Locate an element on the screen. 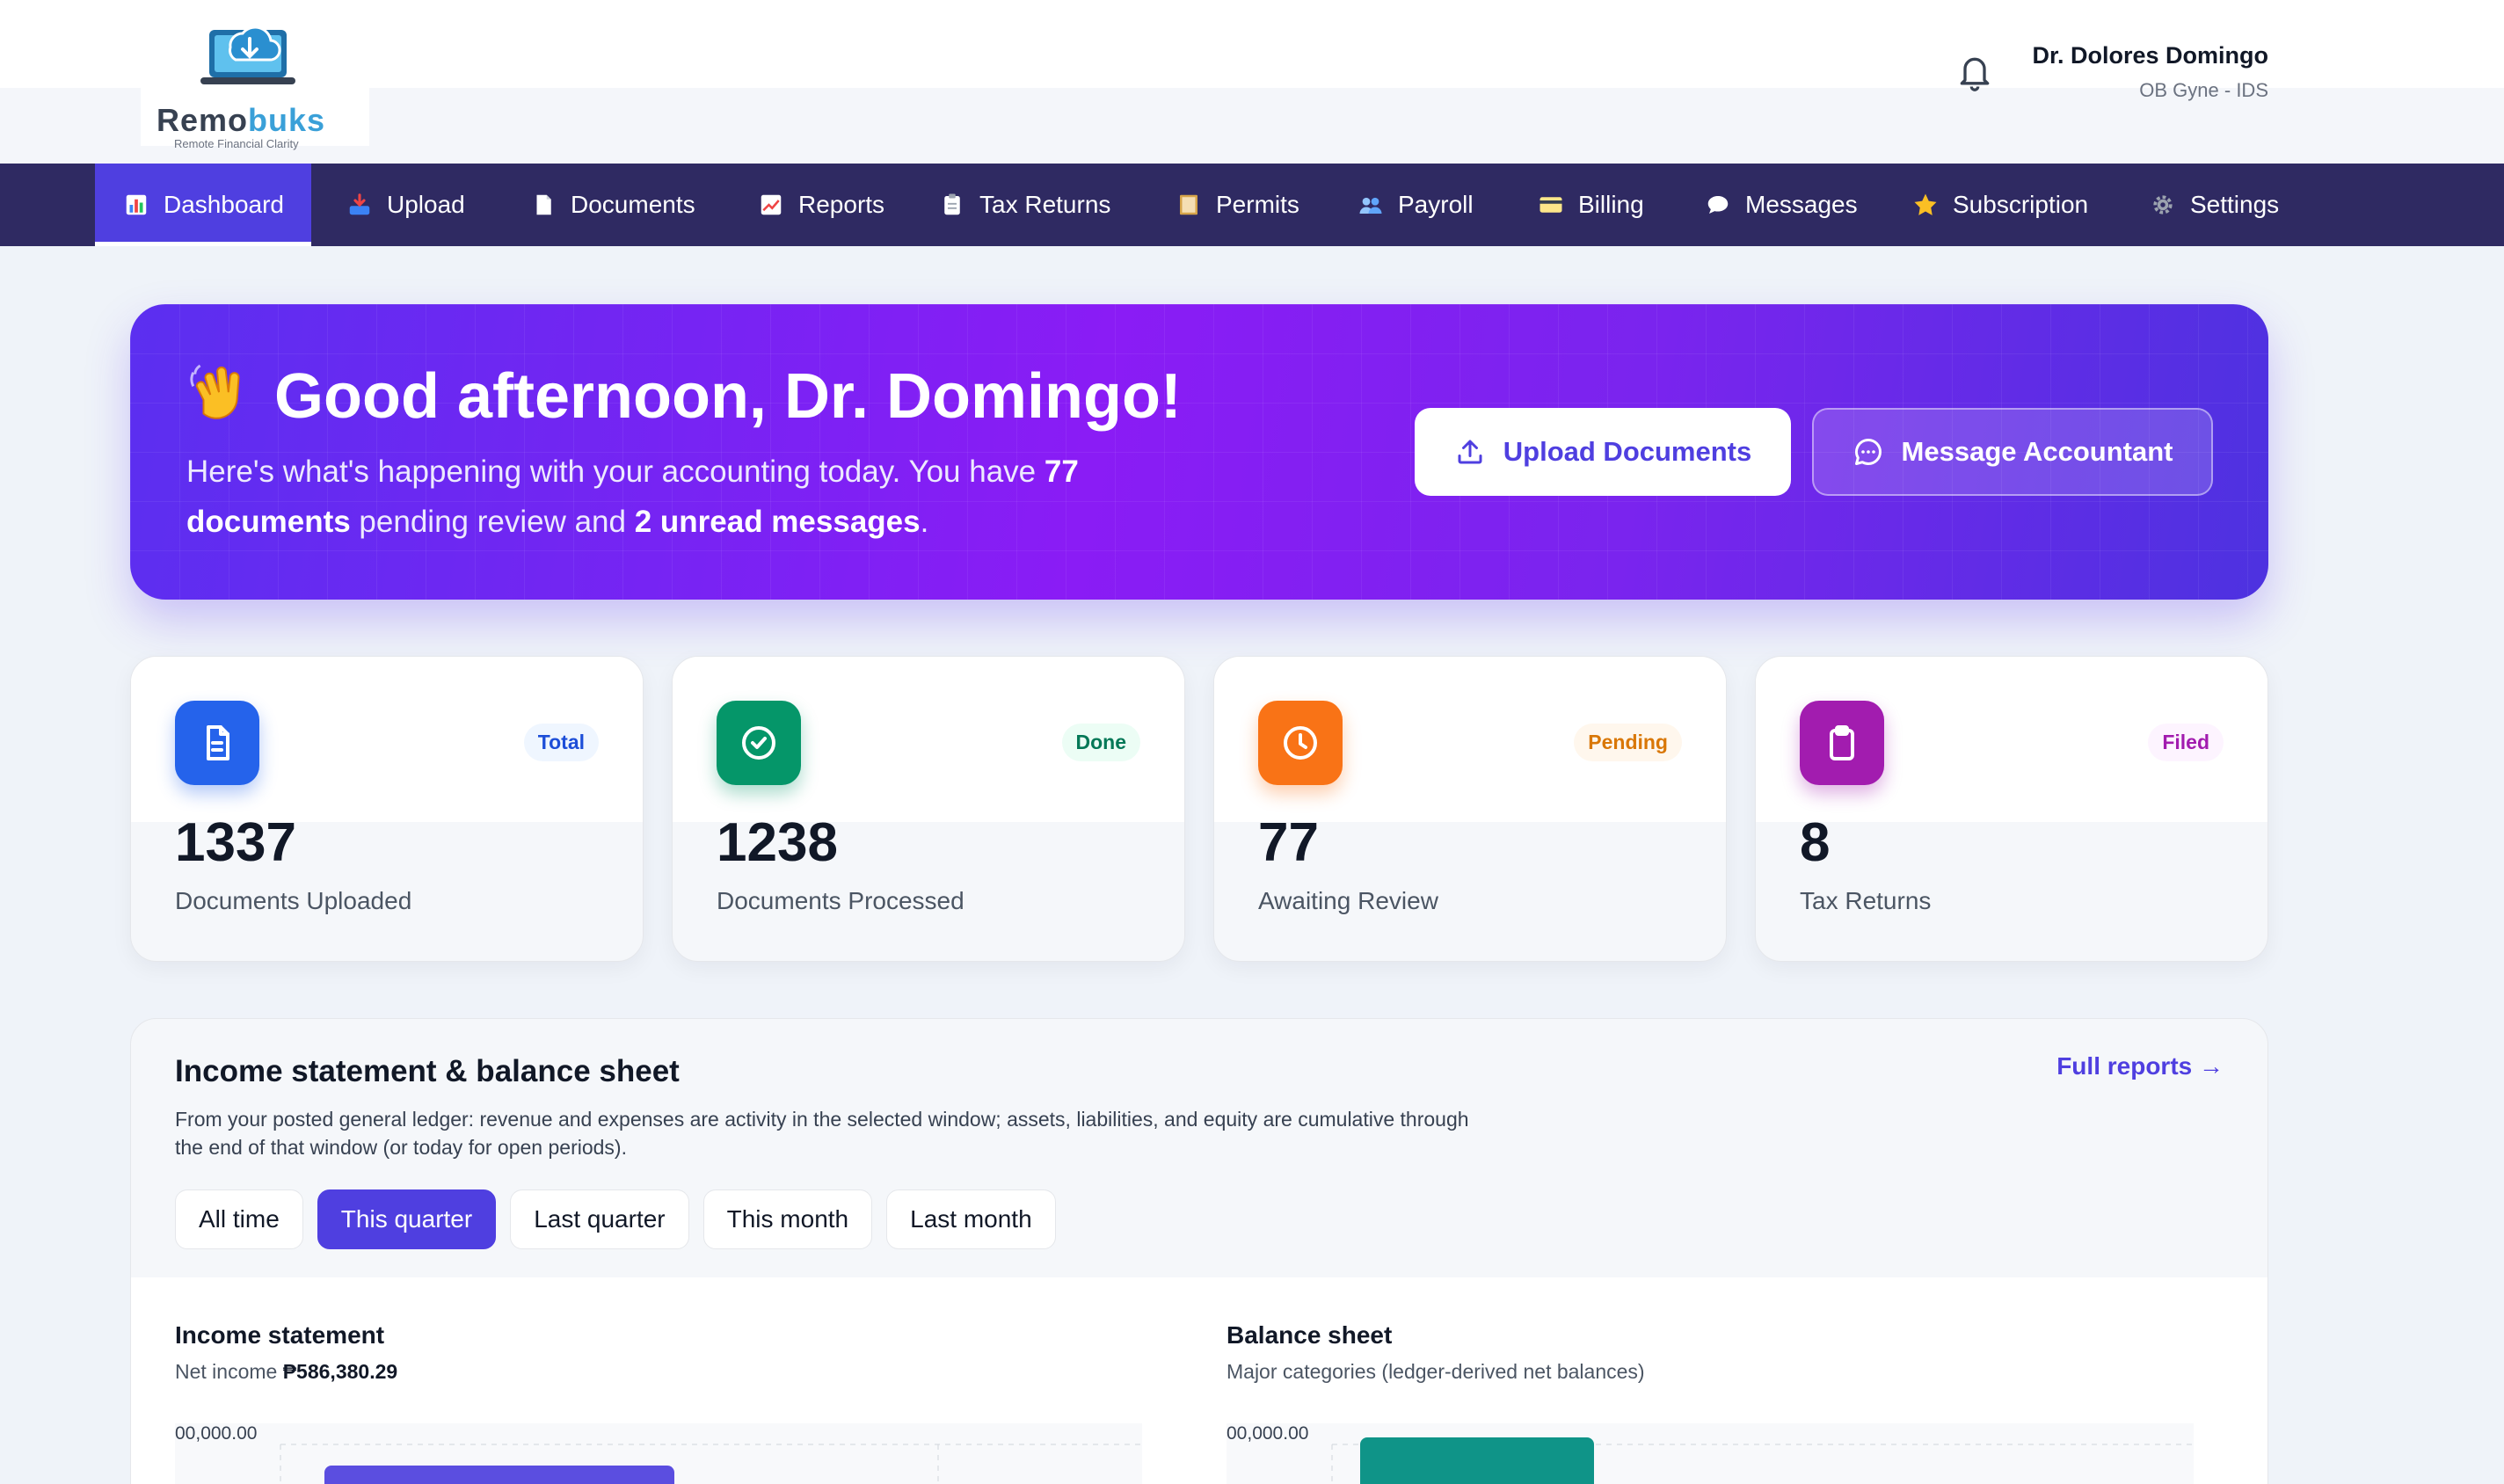  nav-item-label: Documents is located at coordinates (633, 204).